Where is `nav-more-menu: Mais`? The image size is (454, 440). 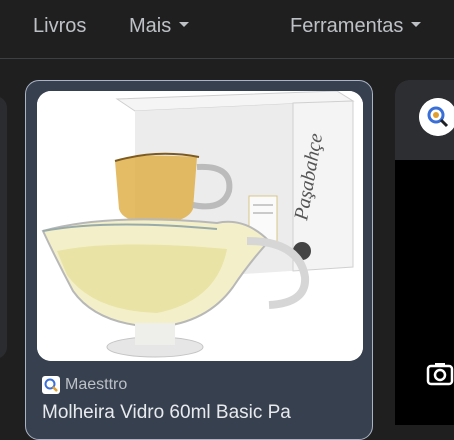 nav-more-menu: Mais is located at coordinates (159, 26).